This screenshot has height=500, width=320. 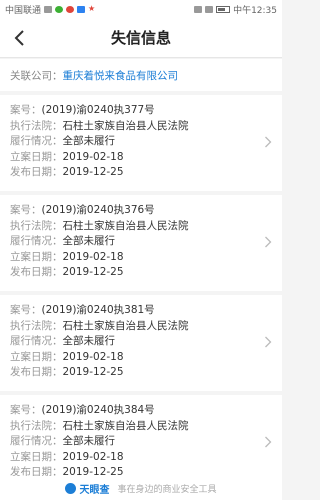 I want to click on app-notification-icon, so click(x=81, y=9).